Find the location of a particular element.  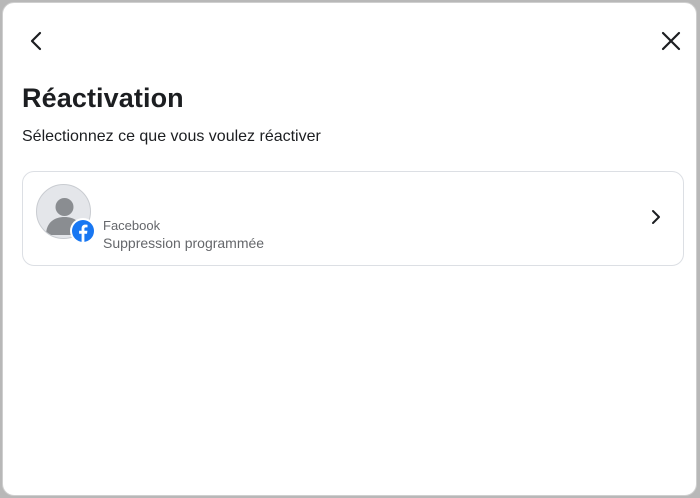

chevron-right-icon is located at coordinates (656, 217).